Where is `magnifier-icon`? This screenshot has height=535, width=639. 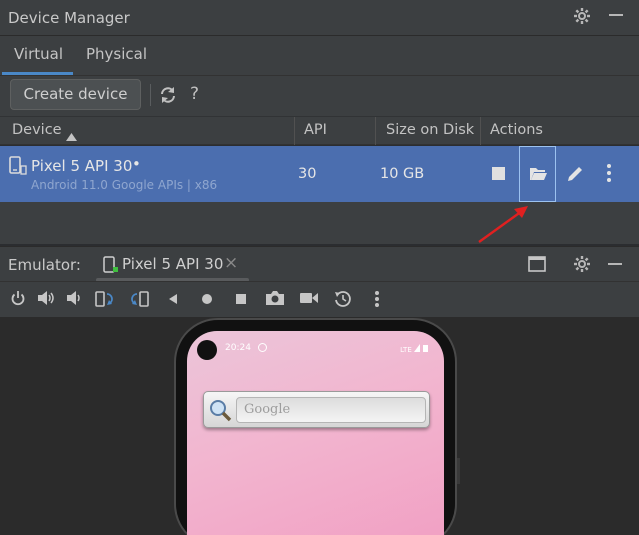
magnifier-icon is located at coordinates (220, 412).